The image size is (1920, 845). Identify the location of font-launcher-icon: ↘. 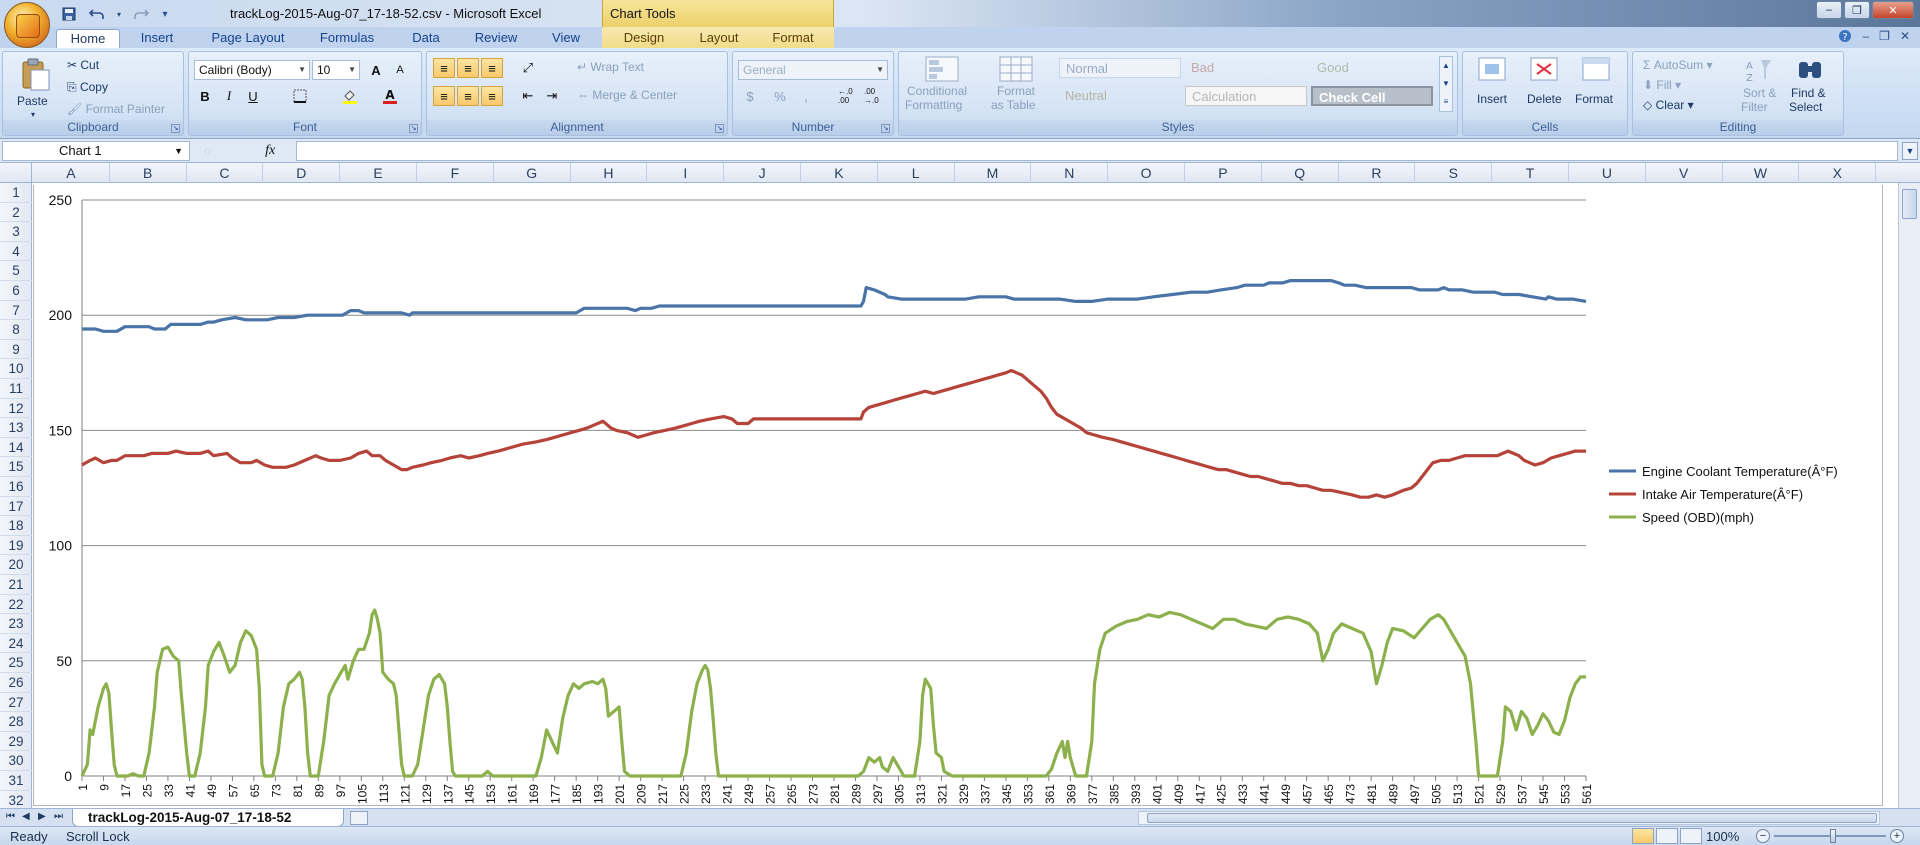
(413, 128).